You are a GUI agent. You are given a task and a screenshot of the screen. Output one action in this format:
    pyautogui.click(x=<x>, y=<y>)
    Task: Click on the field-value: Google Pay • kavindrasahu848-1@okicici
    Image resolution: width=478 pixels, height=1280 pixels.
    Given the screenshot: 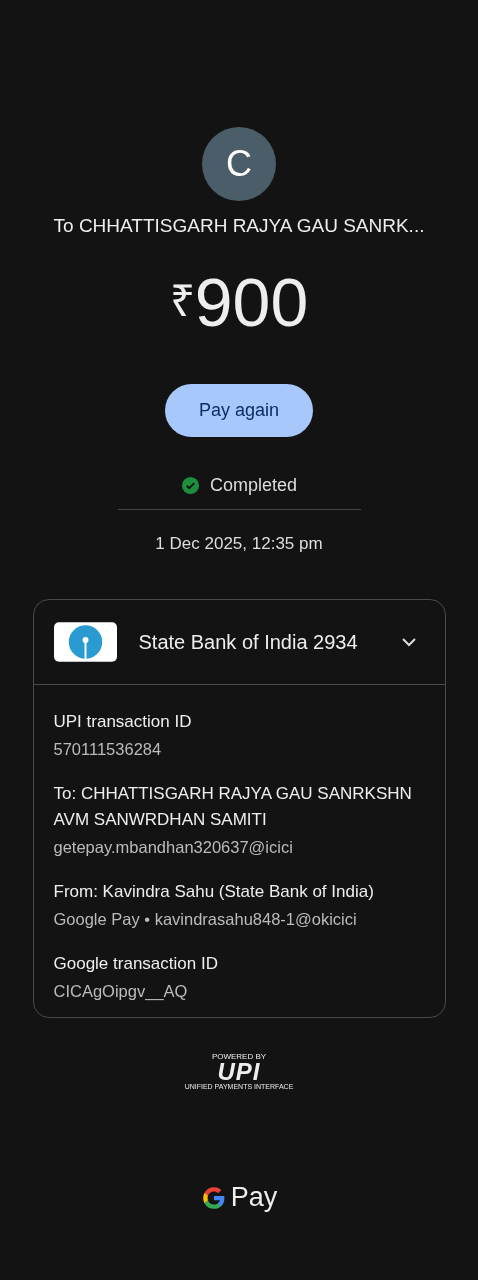 What is the action you would take?
    pyautogui.click(x=205, y=919)
    